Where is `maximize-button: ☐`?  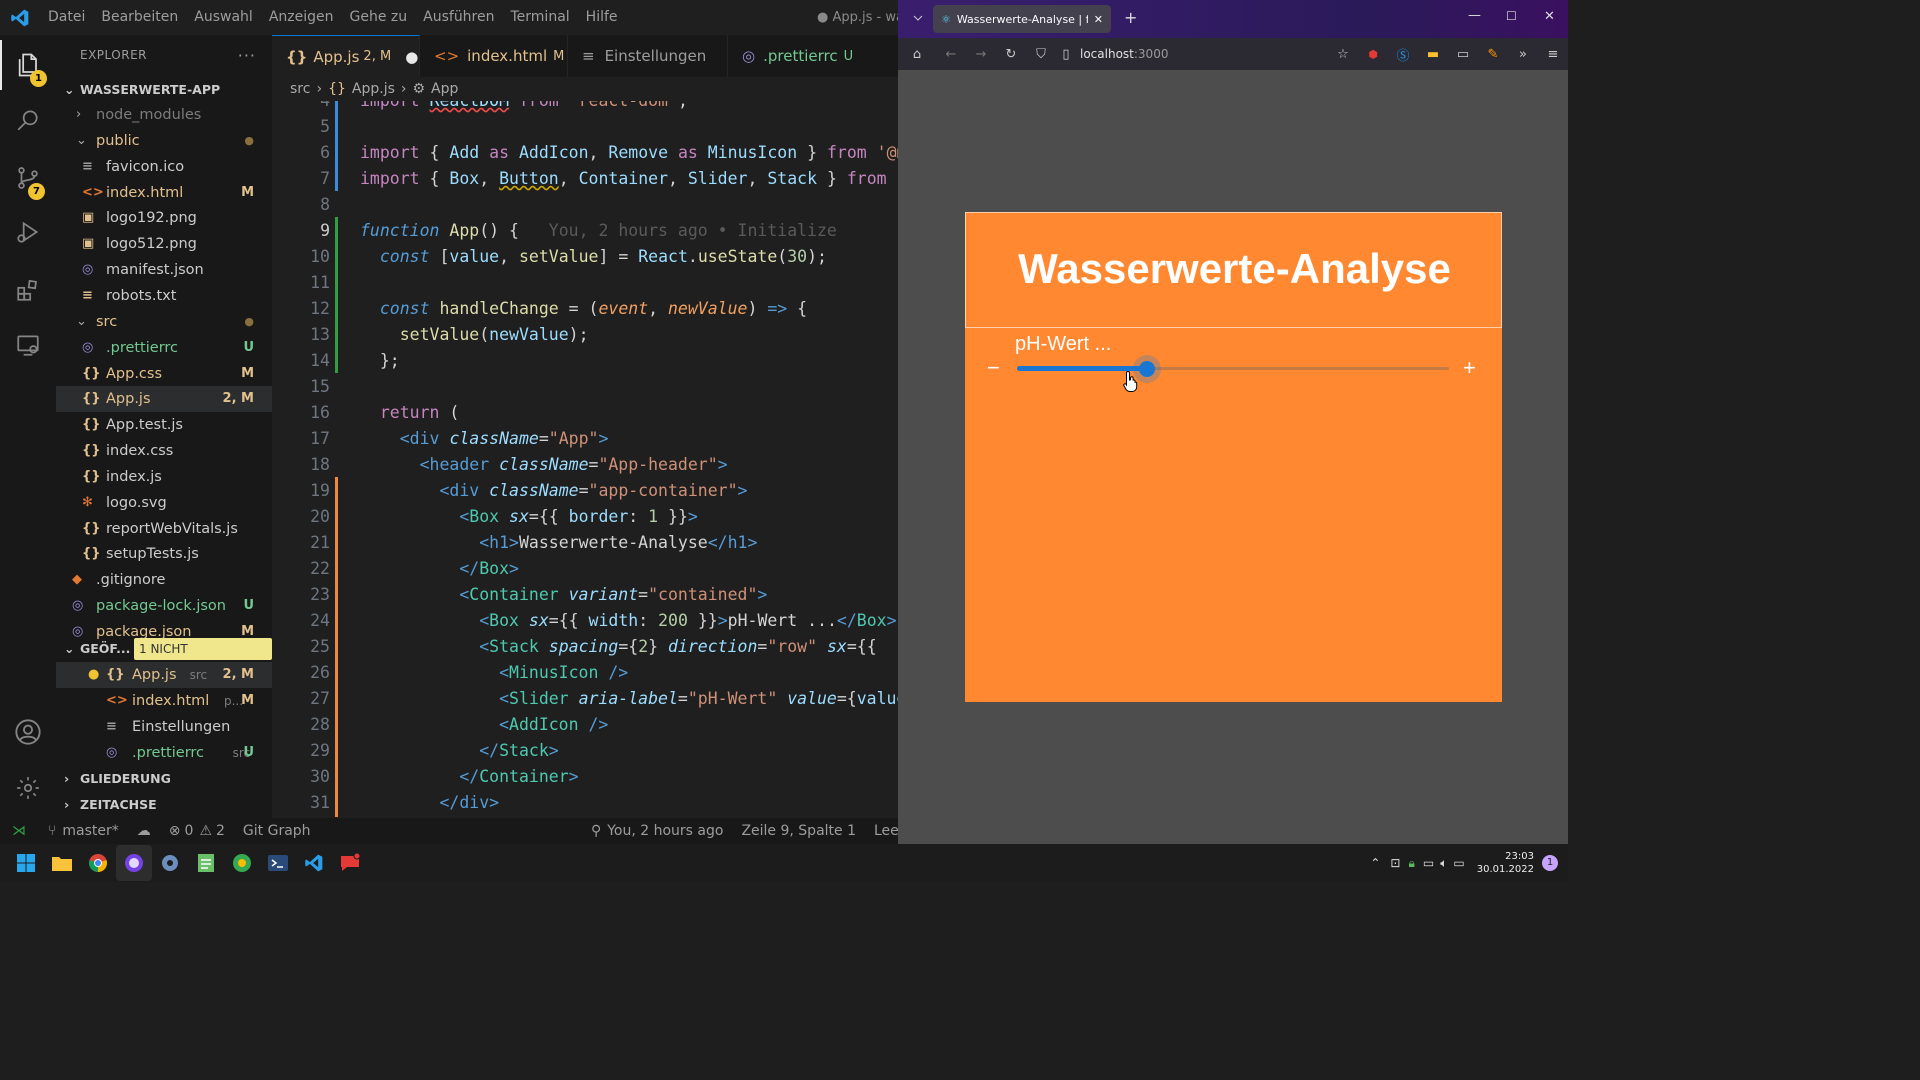
maximize-button: ☐ is located at coordinates (1511, 16).